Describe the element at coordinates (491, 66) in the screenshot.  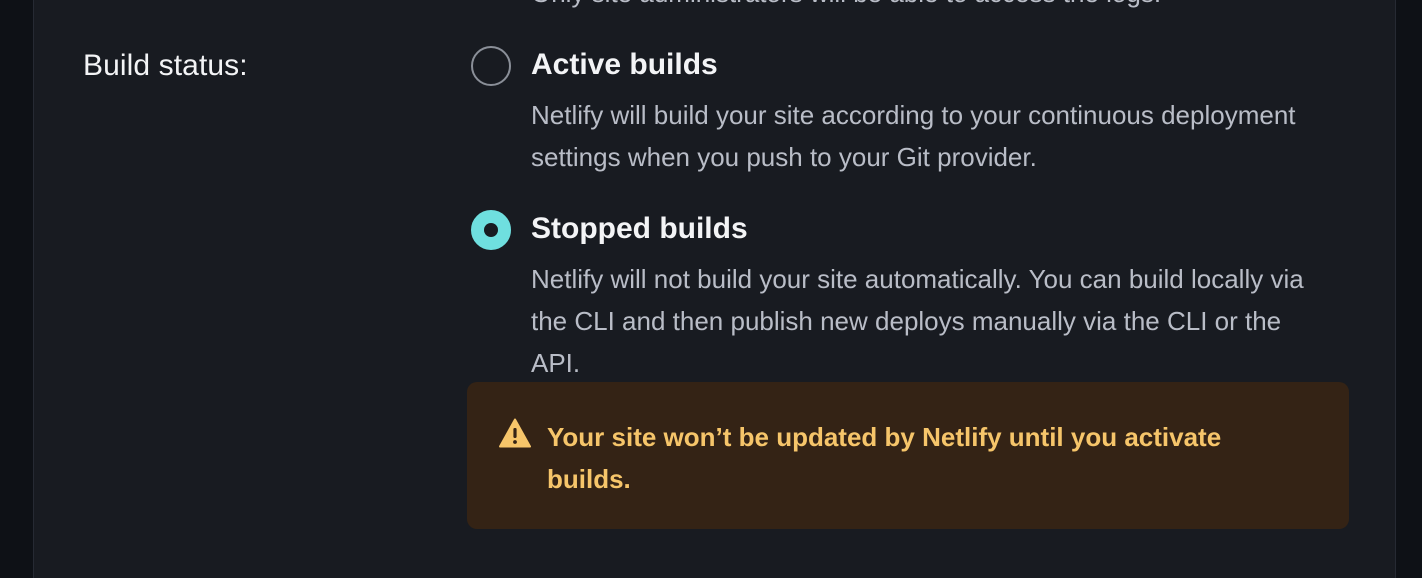
I see `active-builds-radio` at that location.